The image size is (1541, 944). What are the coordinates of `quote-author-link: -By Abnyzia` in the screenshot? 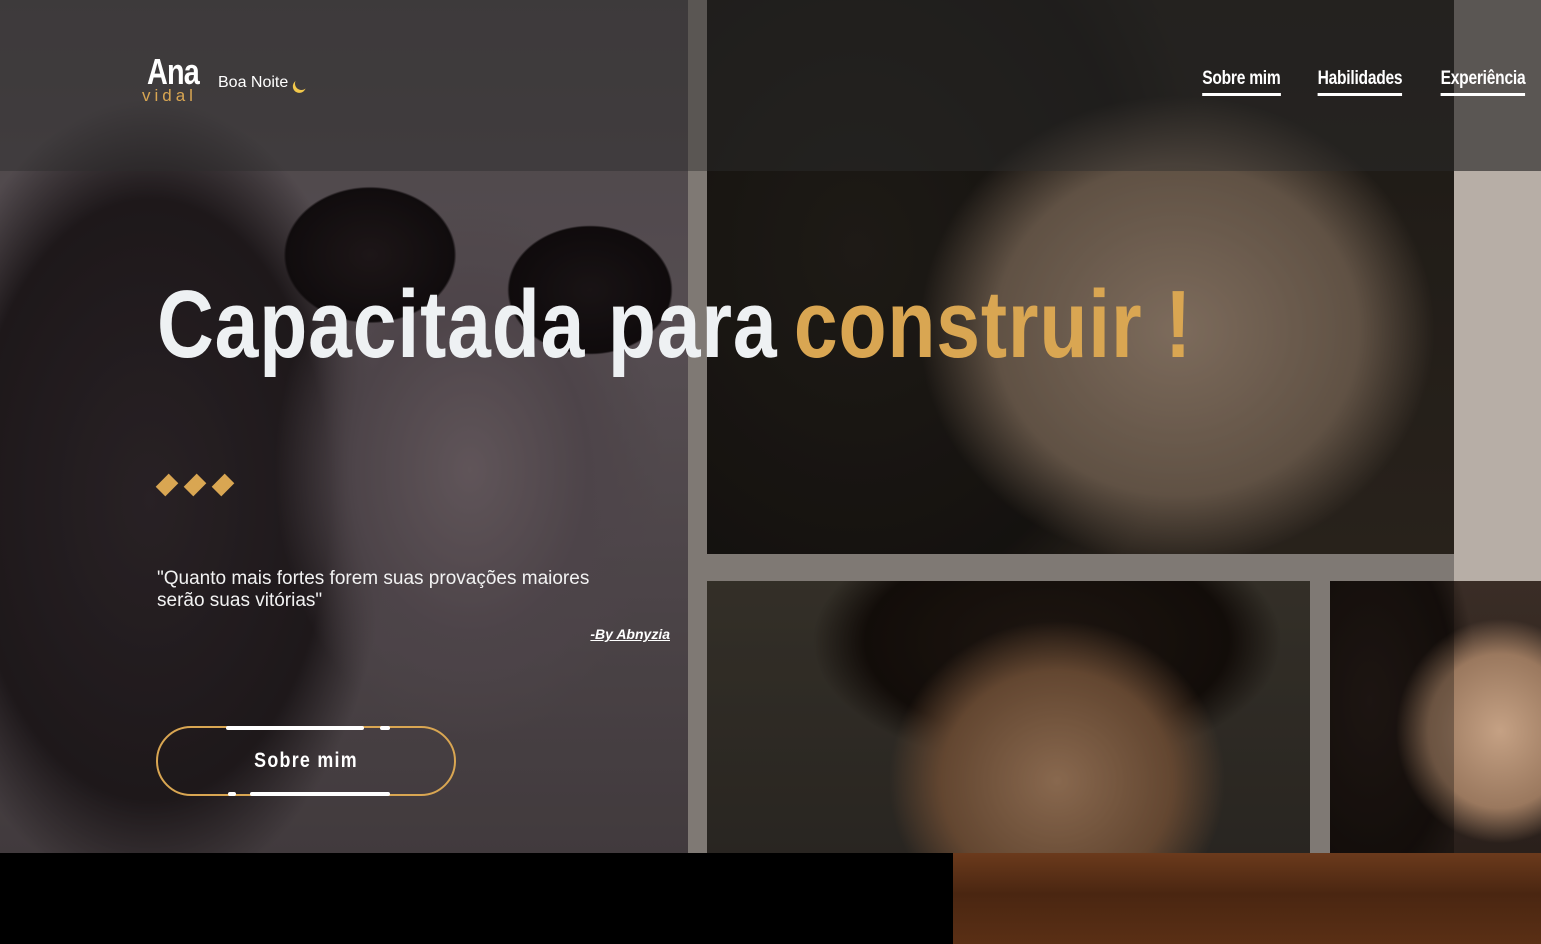 It's located at (615, 634).